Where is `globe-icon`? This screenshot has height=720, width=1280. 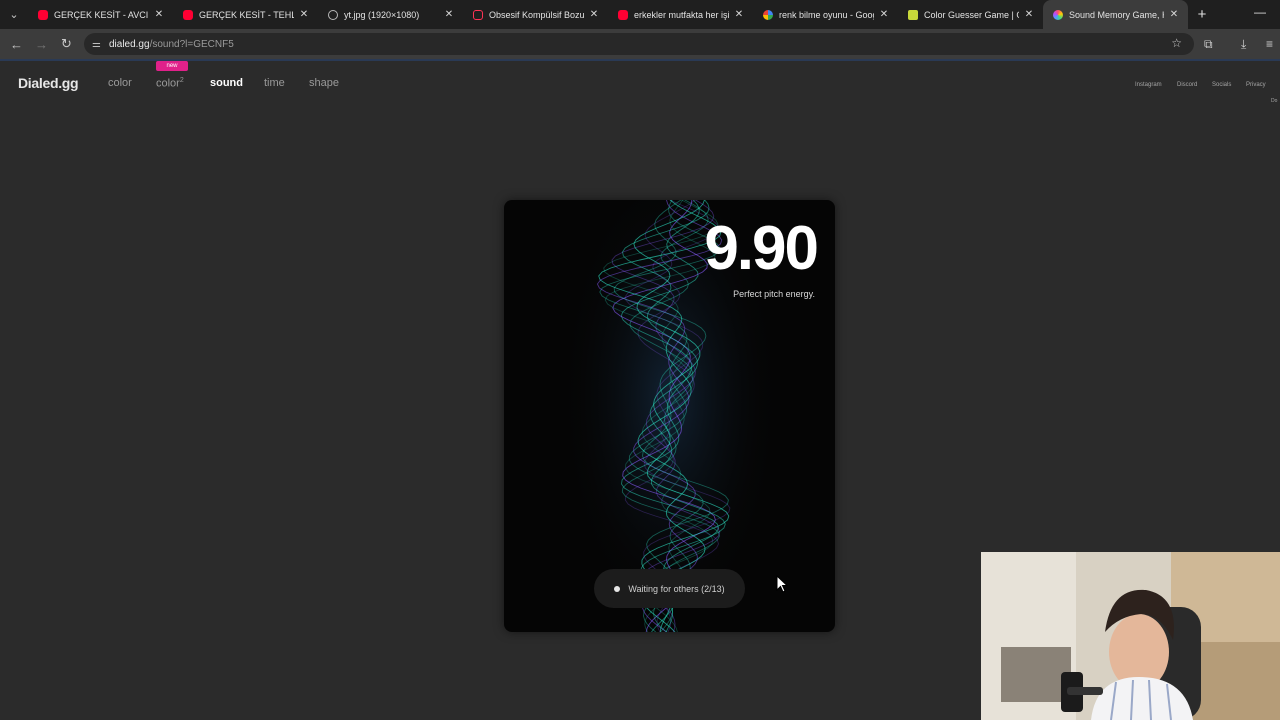 globe-icon is located at coordinates (333, 14).